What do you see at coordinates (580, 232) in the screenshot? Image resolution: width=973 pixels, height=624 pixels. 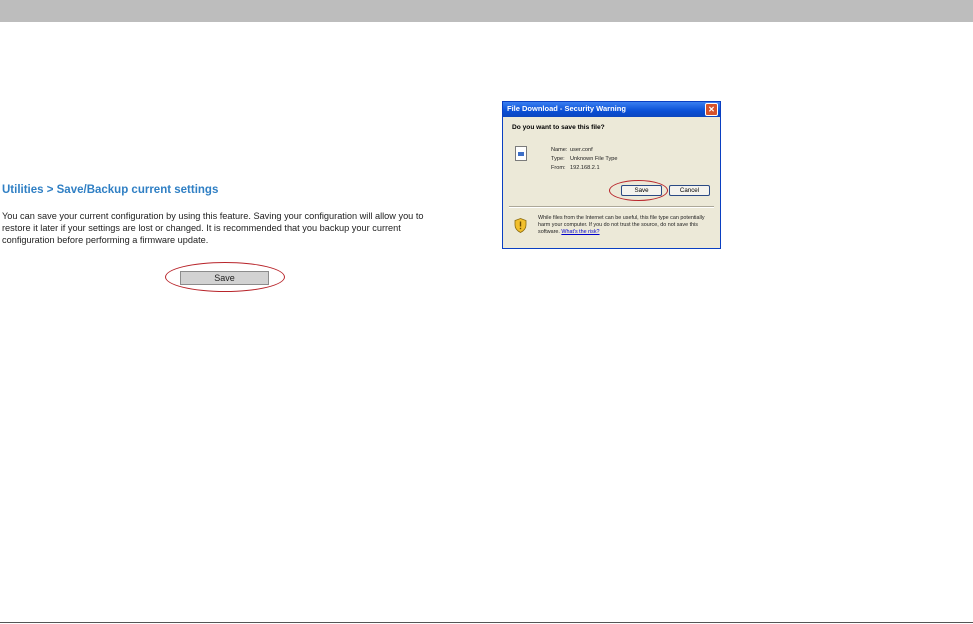 I see `whats-the-risk-link: What's the risk?` at bounding box center [580, 232].